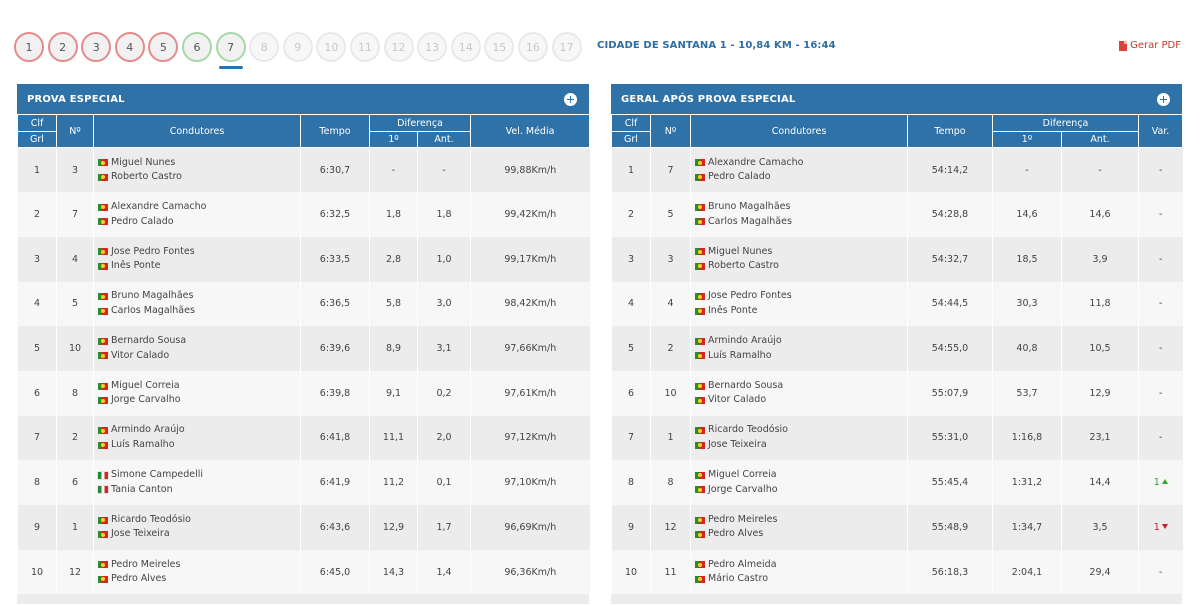 This screenshot has height=606, width=1200. Describe the element at coordinates (75, 572) in the screenshot. I see `car-number-cell: 12` at that location.